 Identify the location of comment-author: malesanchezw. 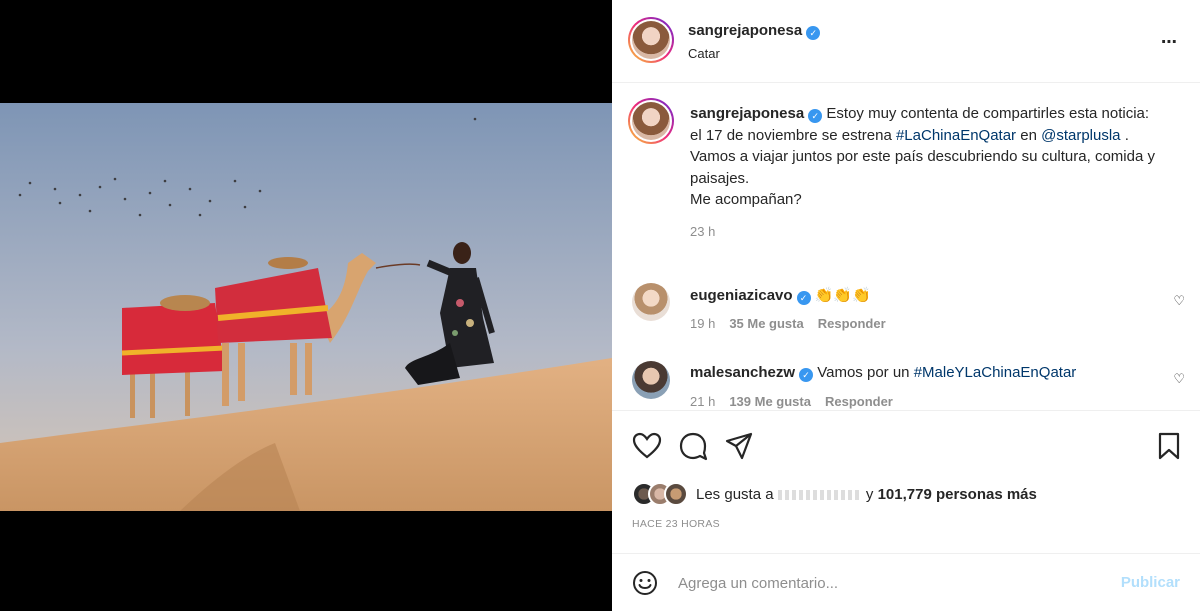
(742, 372).